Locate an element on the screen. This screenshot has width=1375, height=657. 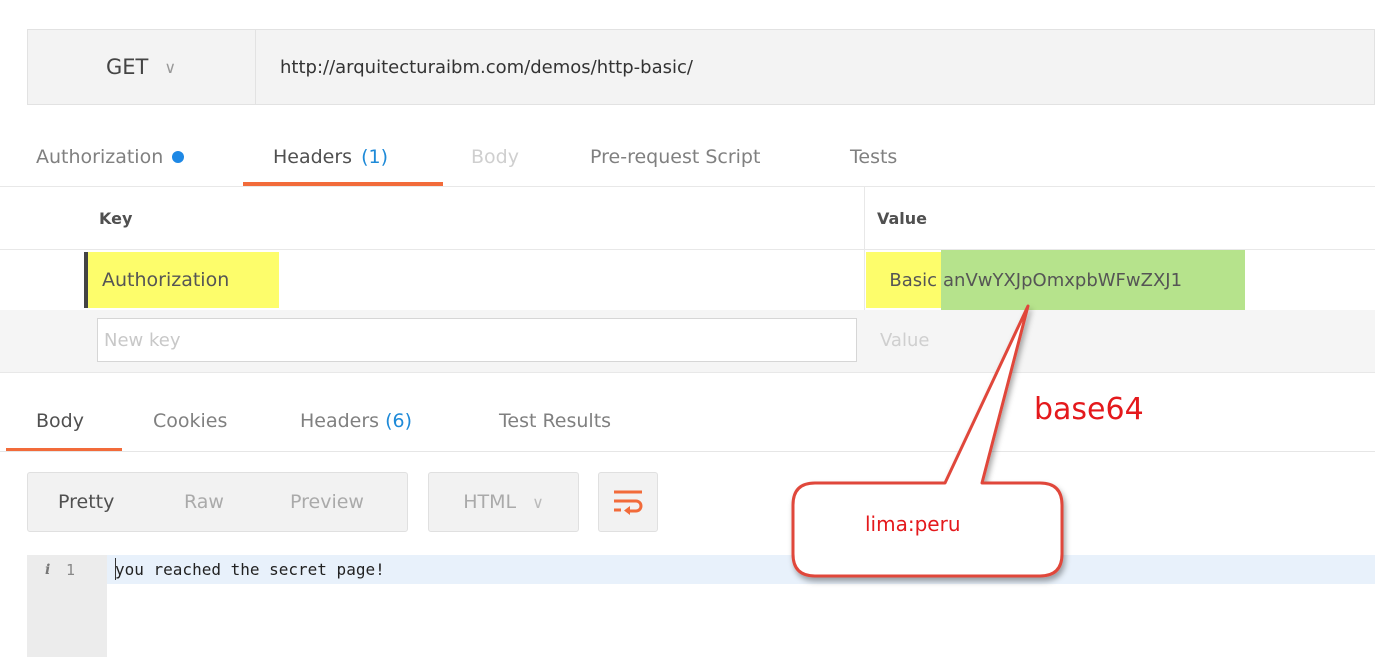
annotation-callout-text: lima:peru is located at coordinates (913, 524).